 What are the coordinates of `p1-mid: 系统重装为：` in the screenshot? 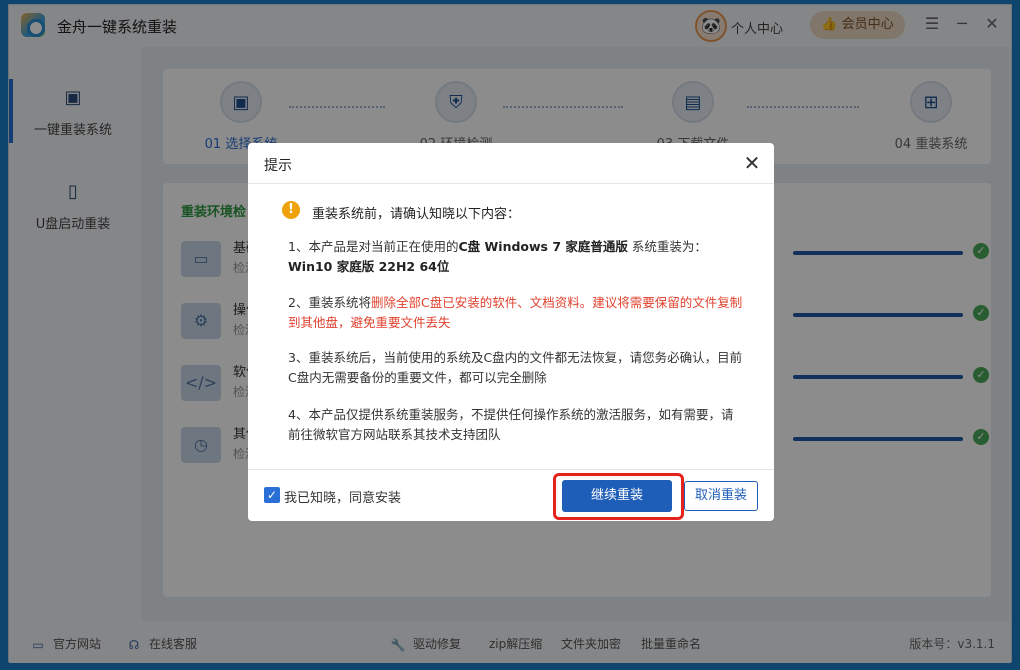 It's located at (667, 246).